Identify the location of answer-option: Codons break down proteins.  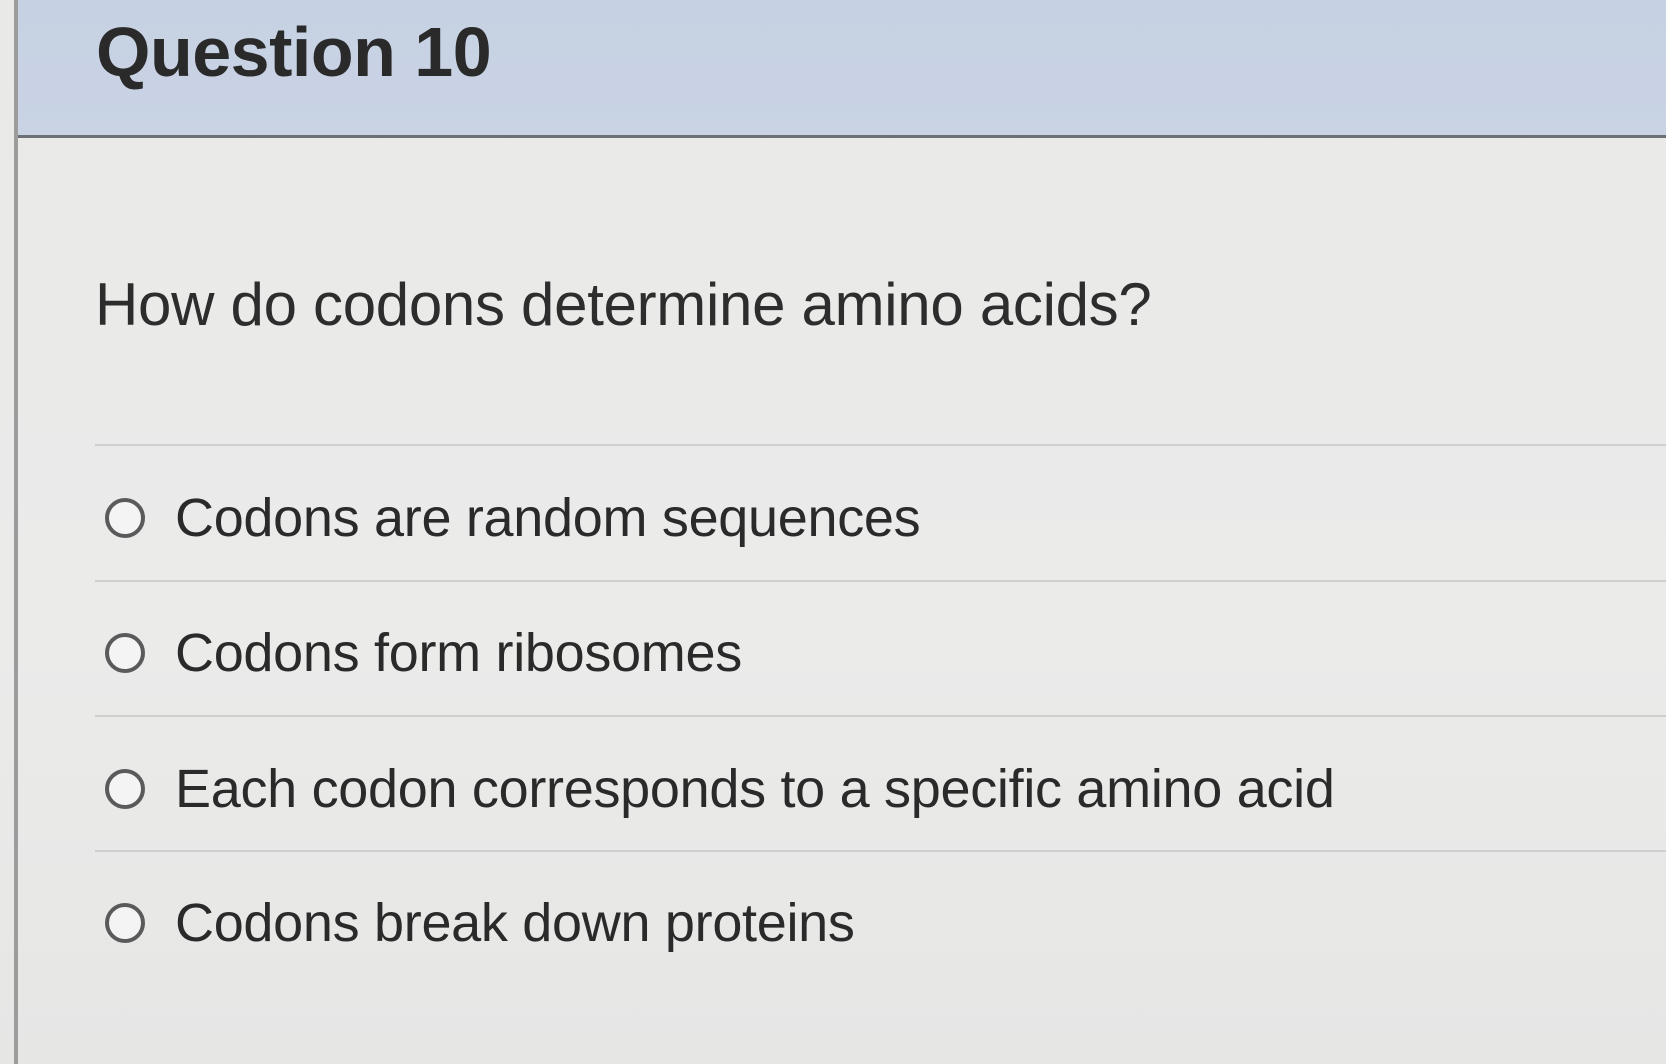
(805, 923).